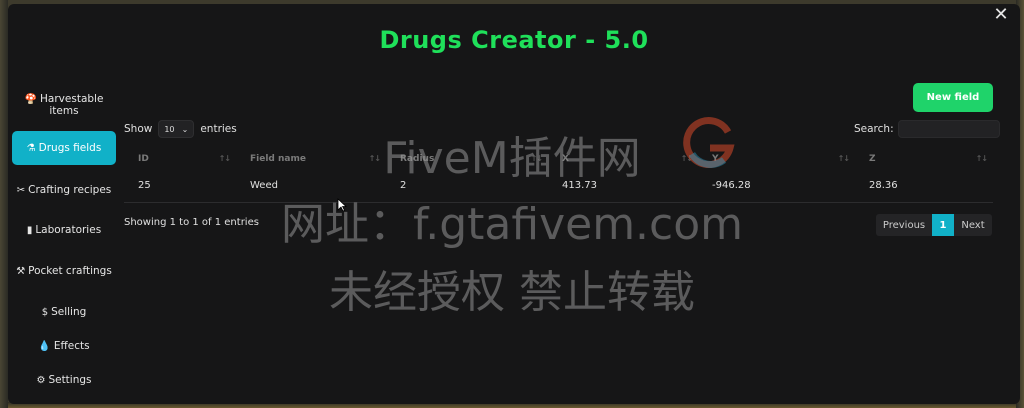  I want to click on sidebar-item-label: Laboratories, so click(68, 230).